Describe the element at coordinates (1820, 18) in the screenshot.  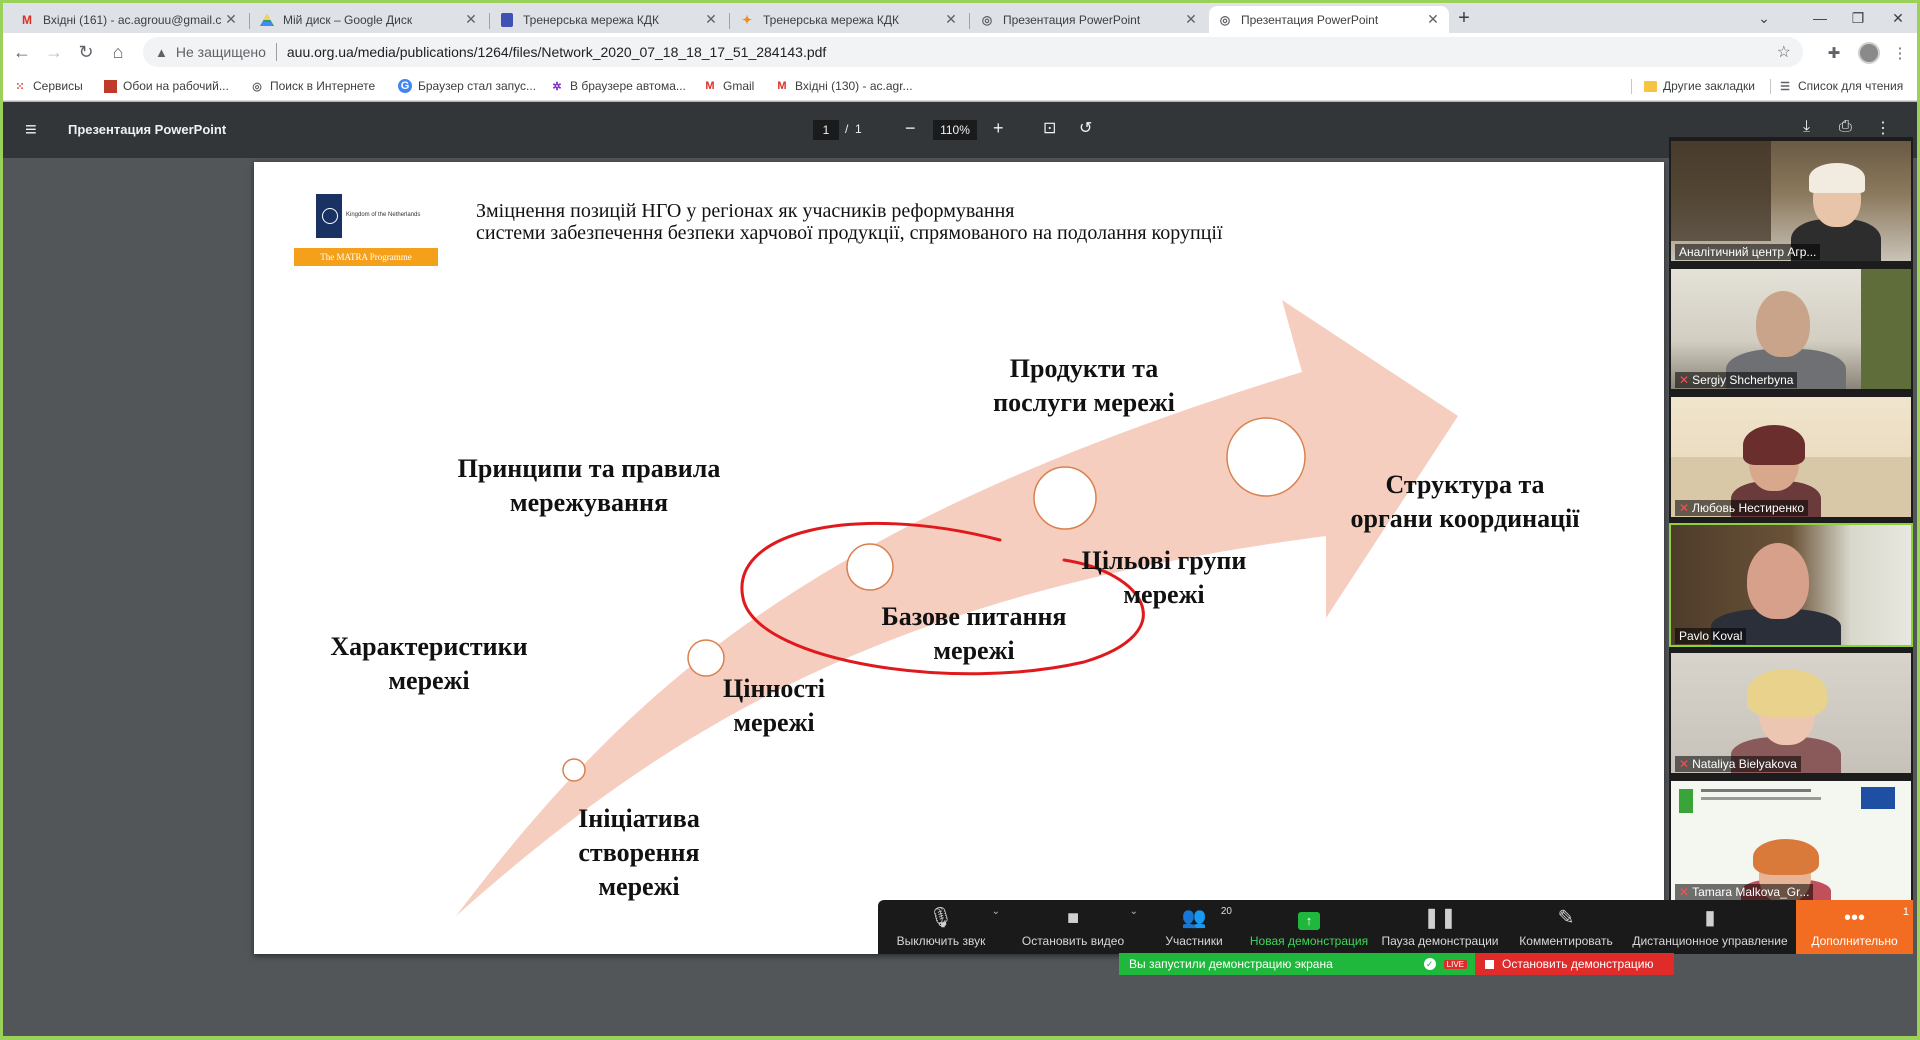
I see `minimize-icon: —` at that location.